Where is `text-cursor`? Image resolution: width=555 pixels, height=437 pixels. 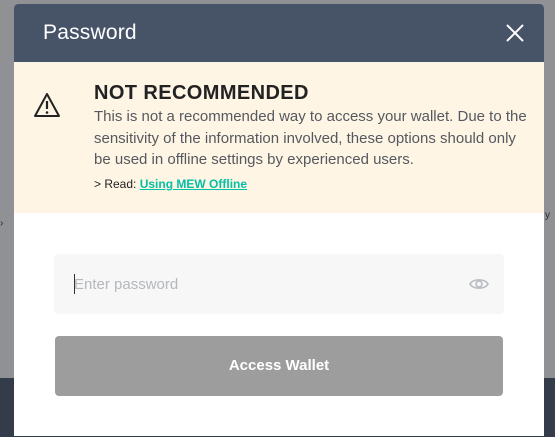
text-cursor is located at coordinates (74, 284).